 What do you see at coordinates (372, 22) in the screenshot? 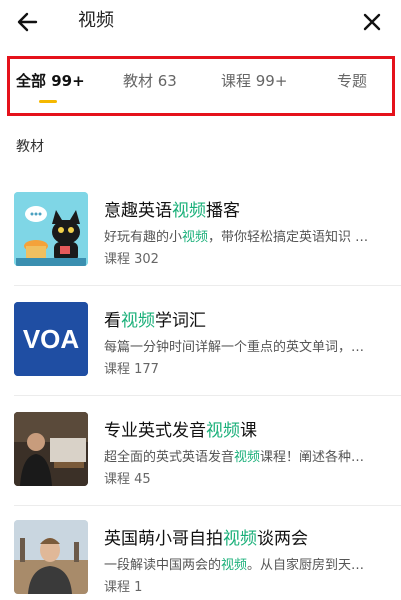
I see `close-icon` at bounding box center [372, 22].